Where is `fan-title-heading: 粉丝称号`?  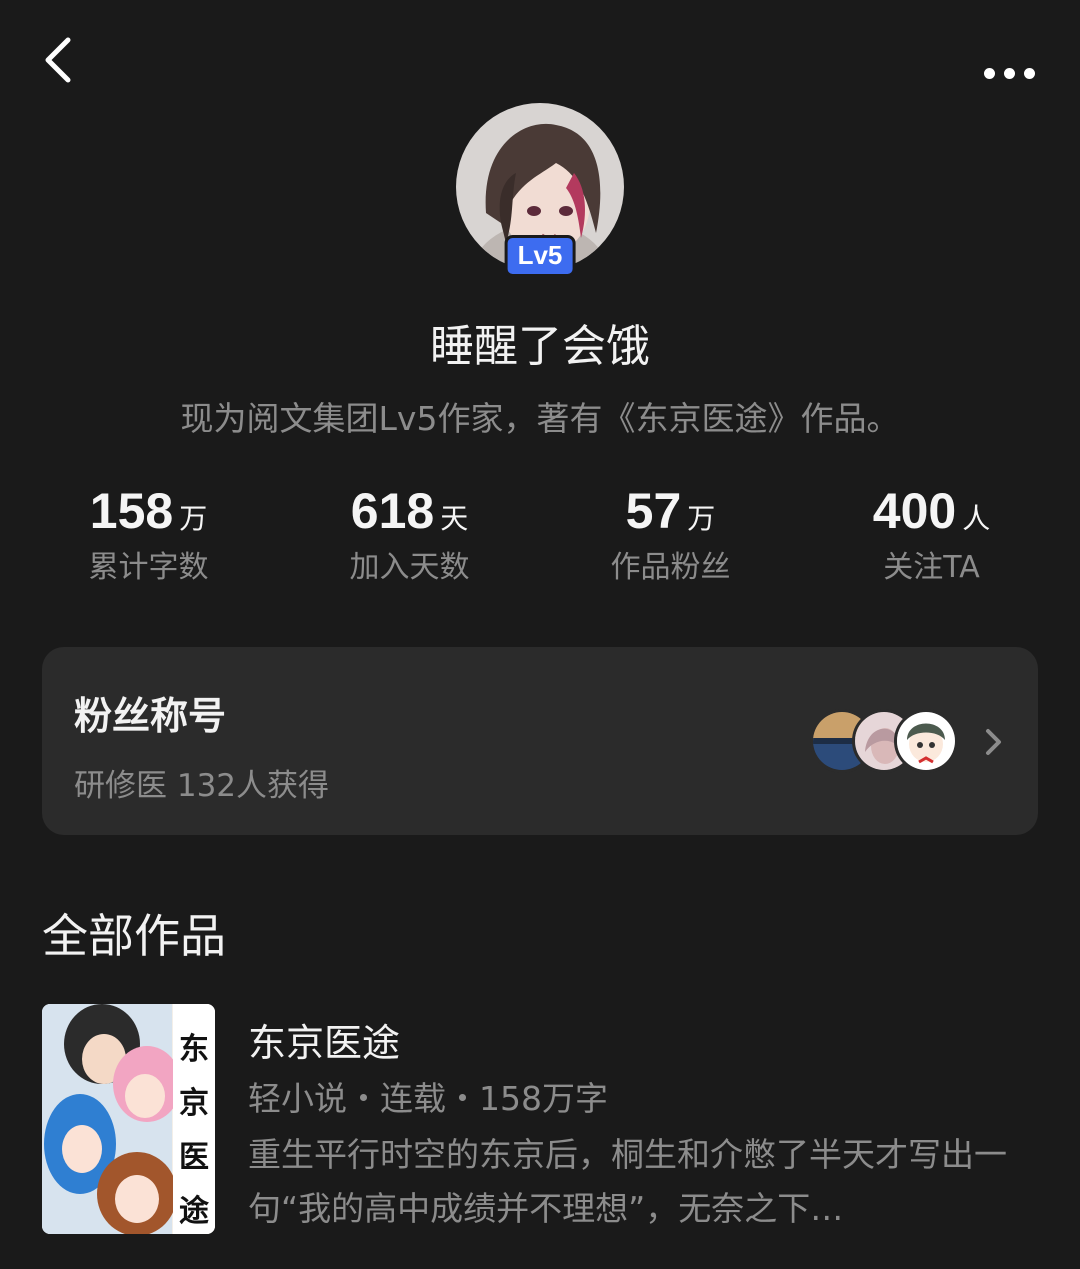 fan-title-heading: 粉丝称号 is located at coordinates (150, 716).